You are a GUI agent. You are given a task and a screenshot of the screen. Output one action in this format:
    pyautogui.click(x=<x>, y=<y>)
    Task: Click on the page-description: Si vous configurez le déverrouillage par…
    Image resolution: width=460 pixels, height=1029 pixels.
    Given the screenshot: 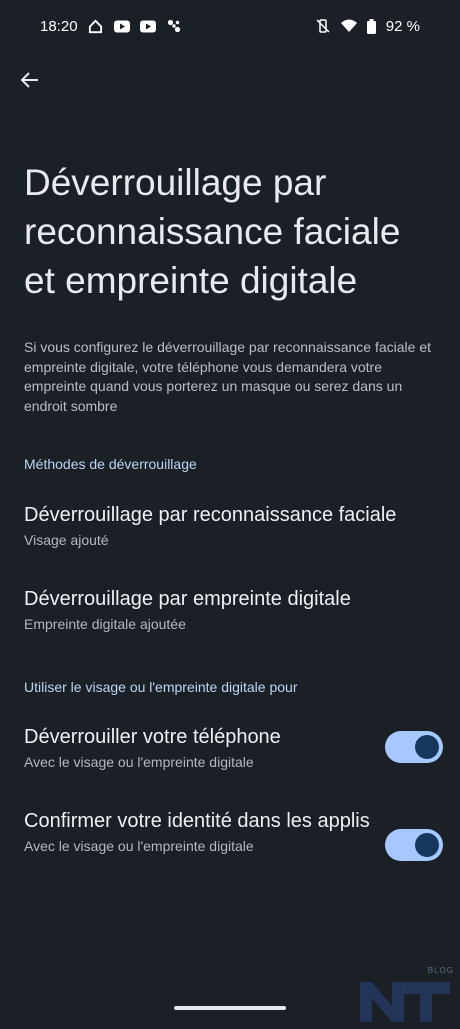 What is the action you would take?
    pyautogui.click(x=228, y=376)
    